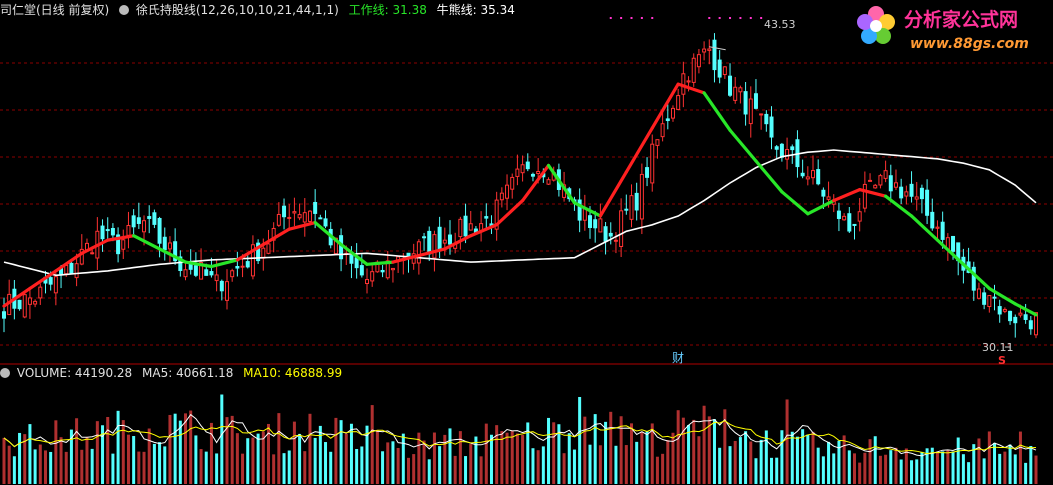 The image size is (1053, 485). Describe the element at coordinates (124, 10) in the screenshot. I see `indicator-collapse-icon` at that location.